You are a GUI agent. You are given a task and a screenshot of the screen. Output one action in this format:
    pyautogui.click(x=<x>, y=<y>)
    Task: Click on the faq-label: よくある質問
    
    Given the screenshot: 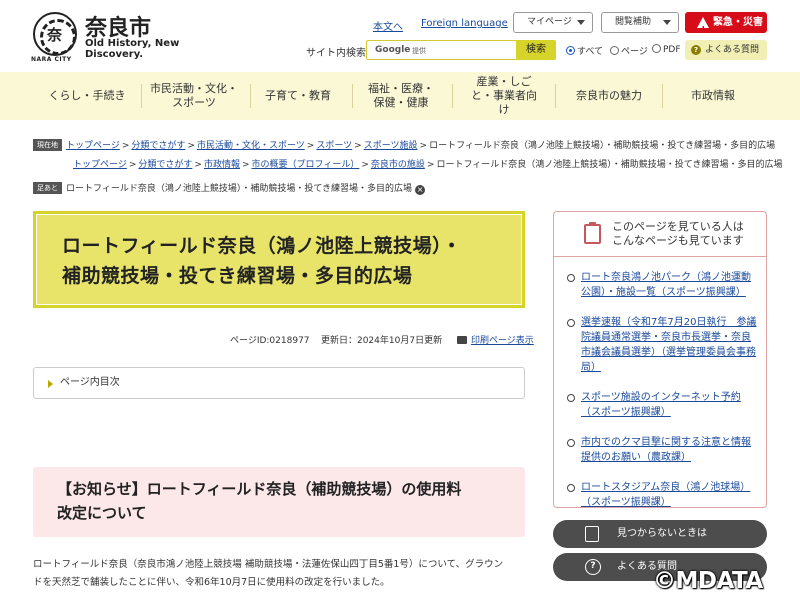 What is the action you would take?
    pyautogui.click(x=732, y=50)
    